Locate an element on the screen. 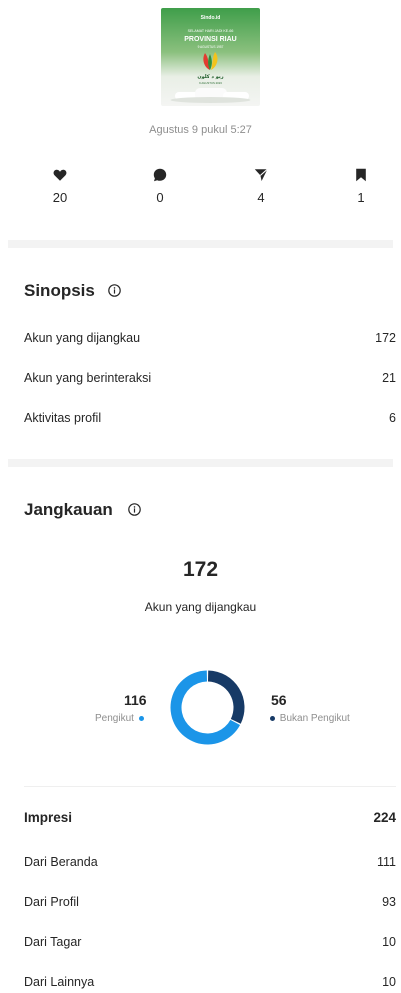 This screenshot has height=993, width=401. impressions-title: Impresi is located at coordinates (48, 817).